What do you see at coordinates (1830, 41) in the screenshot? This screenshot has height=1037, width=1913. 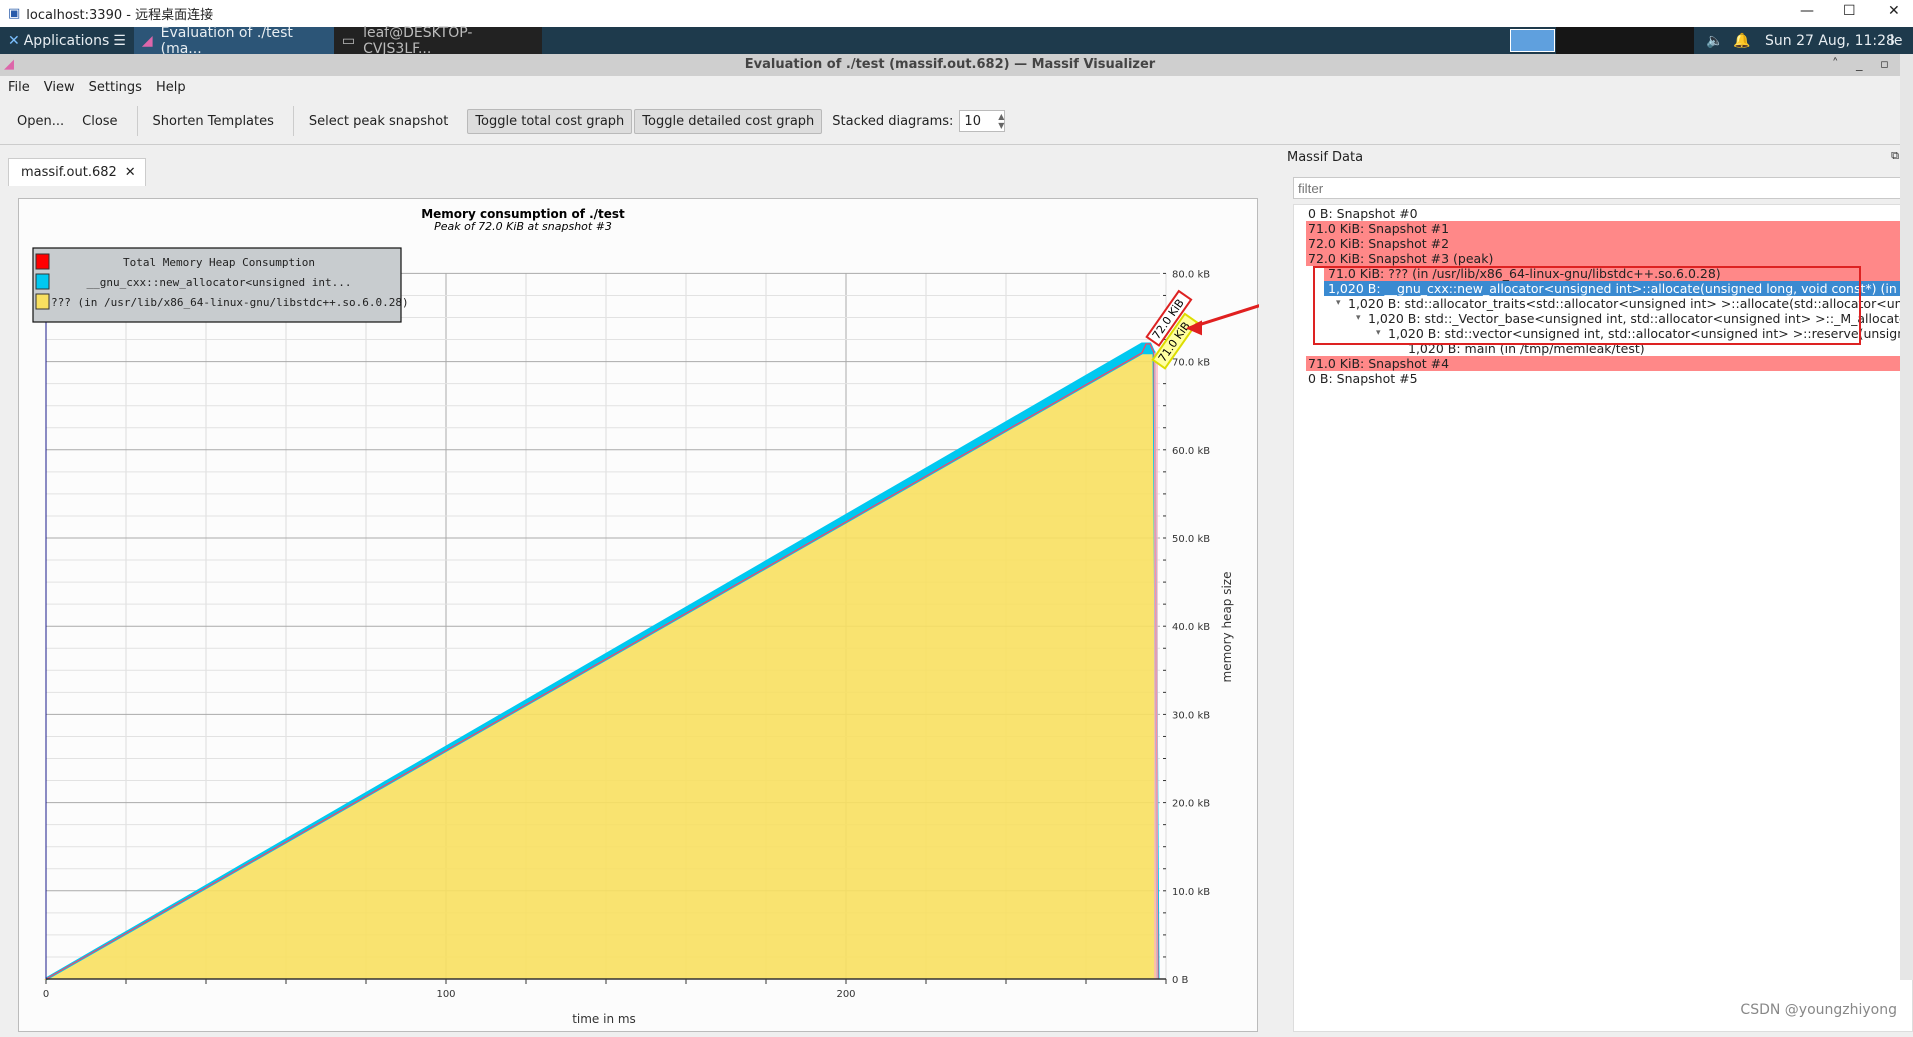 I see `clock: Sun 27 Aug, 11:28` at bounding box center [1830, 41].